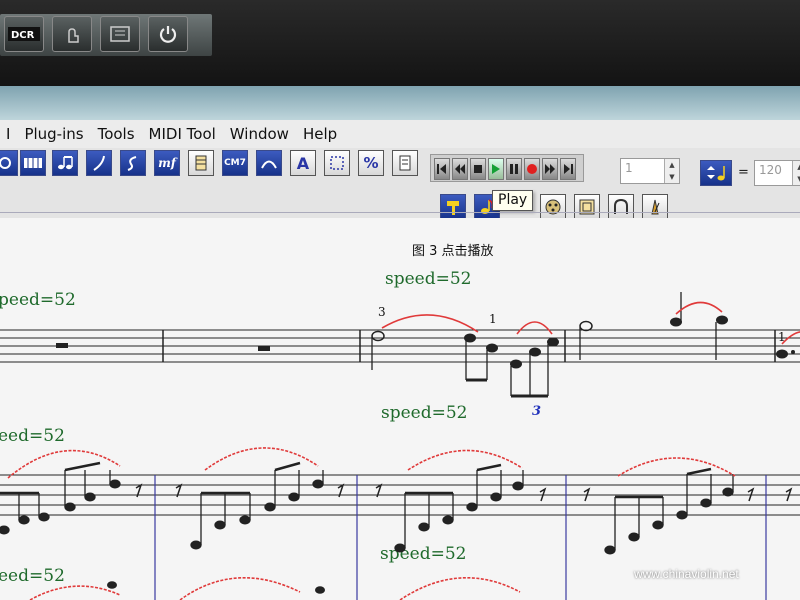 Image resolution: width=800 pixels, height=600 pixels. What do you see at coordinates (686, 574) in the screenshot?
I see `watermark: www.chinaviolin.net` at bounding box center [686, 574].